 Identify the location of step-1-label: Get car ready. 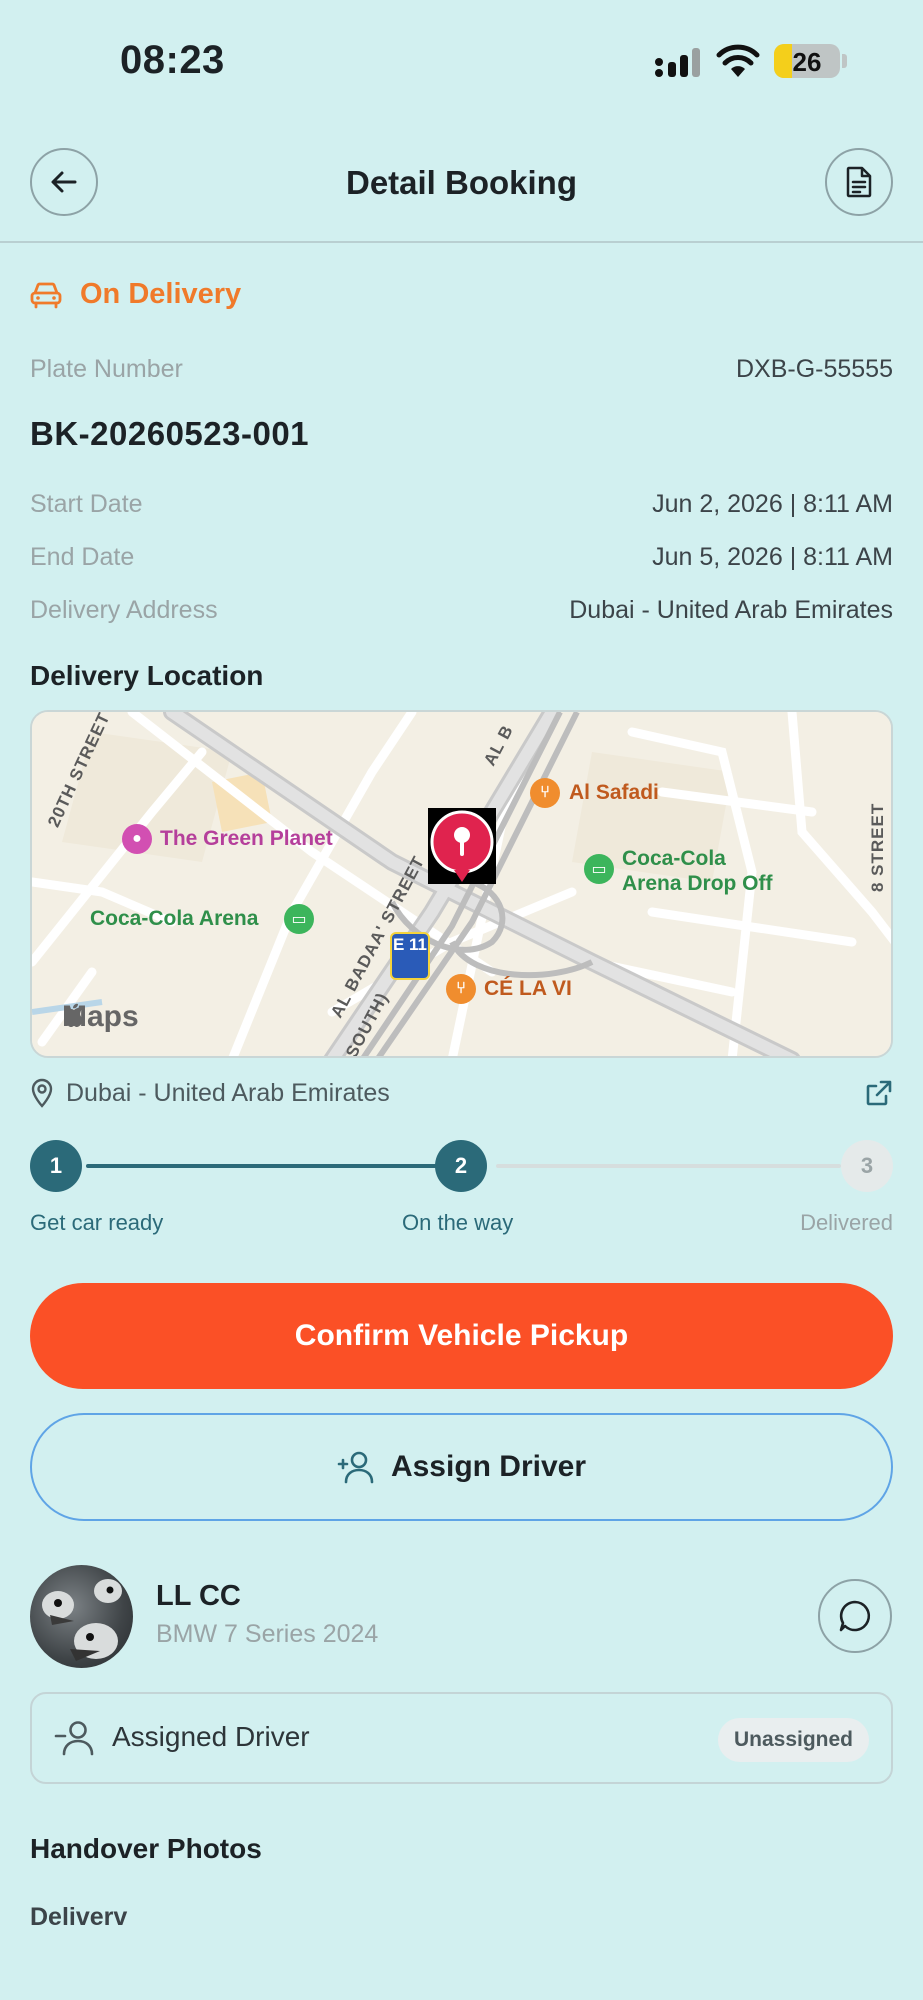
(97, 1222).